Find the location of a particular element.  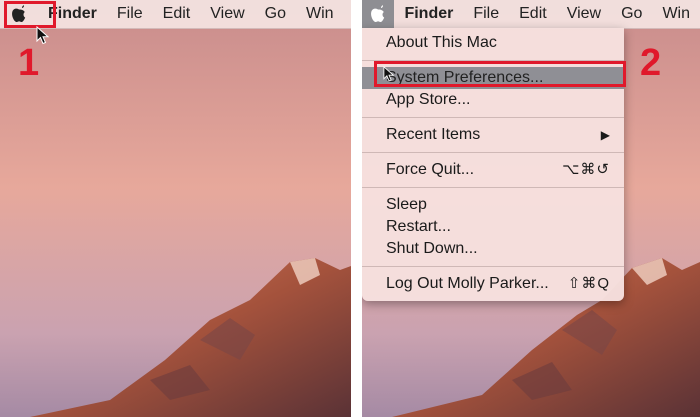

menu-bar: Finder File Edit View Go Win is located at coordinates (531, 14).